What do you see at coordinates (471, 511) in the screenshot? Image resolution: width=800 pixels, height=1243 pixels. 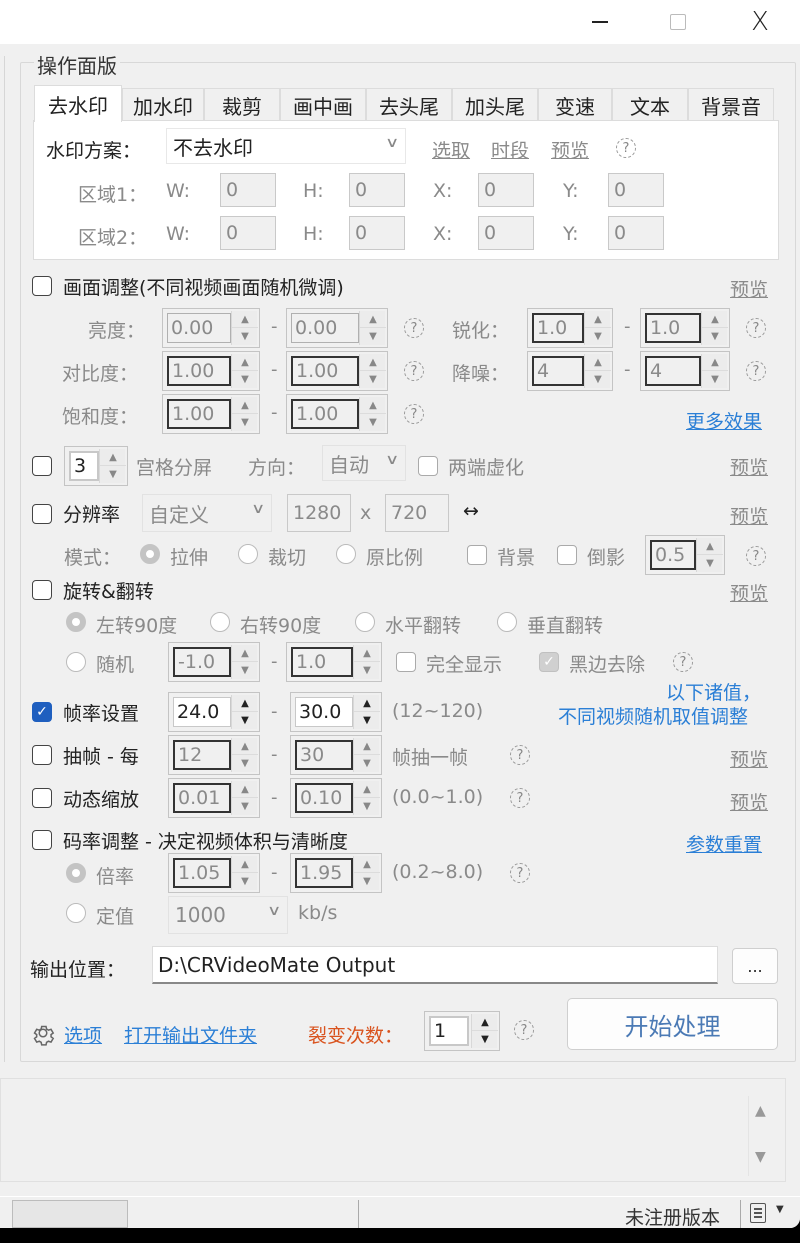 I see `swap-icon: ↔` at bounding box center [471, 511].